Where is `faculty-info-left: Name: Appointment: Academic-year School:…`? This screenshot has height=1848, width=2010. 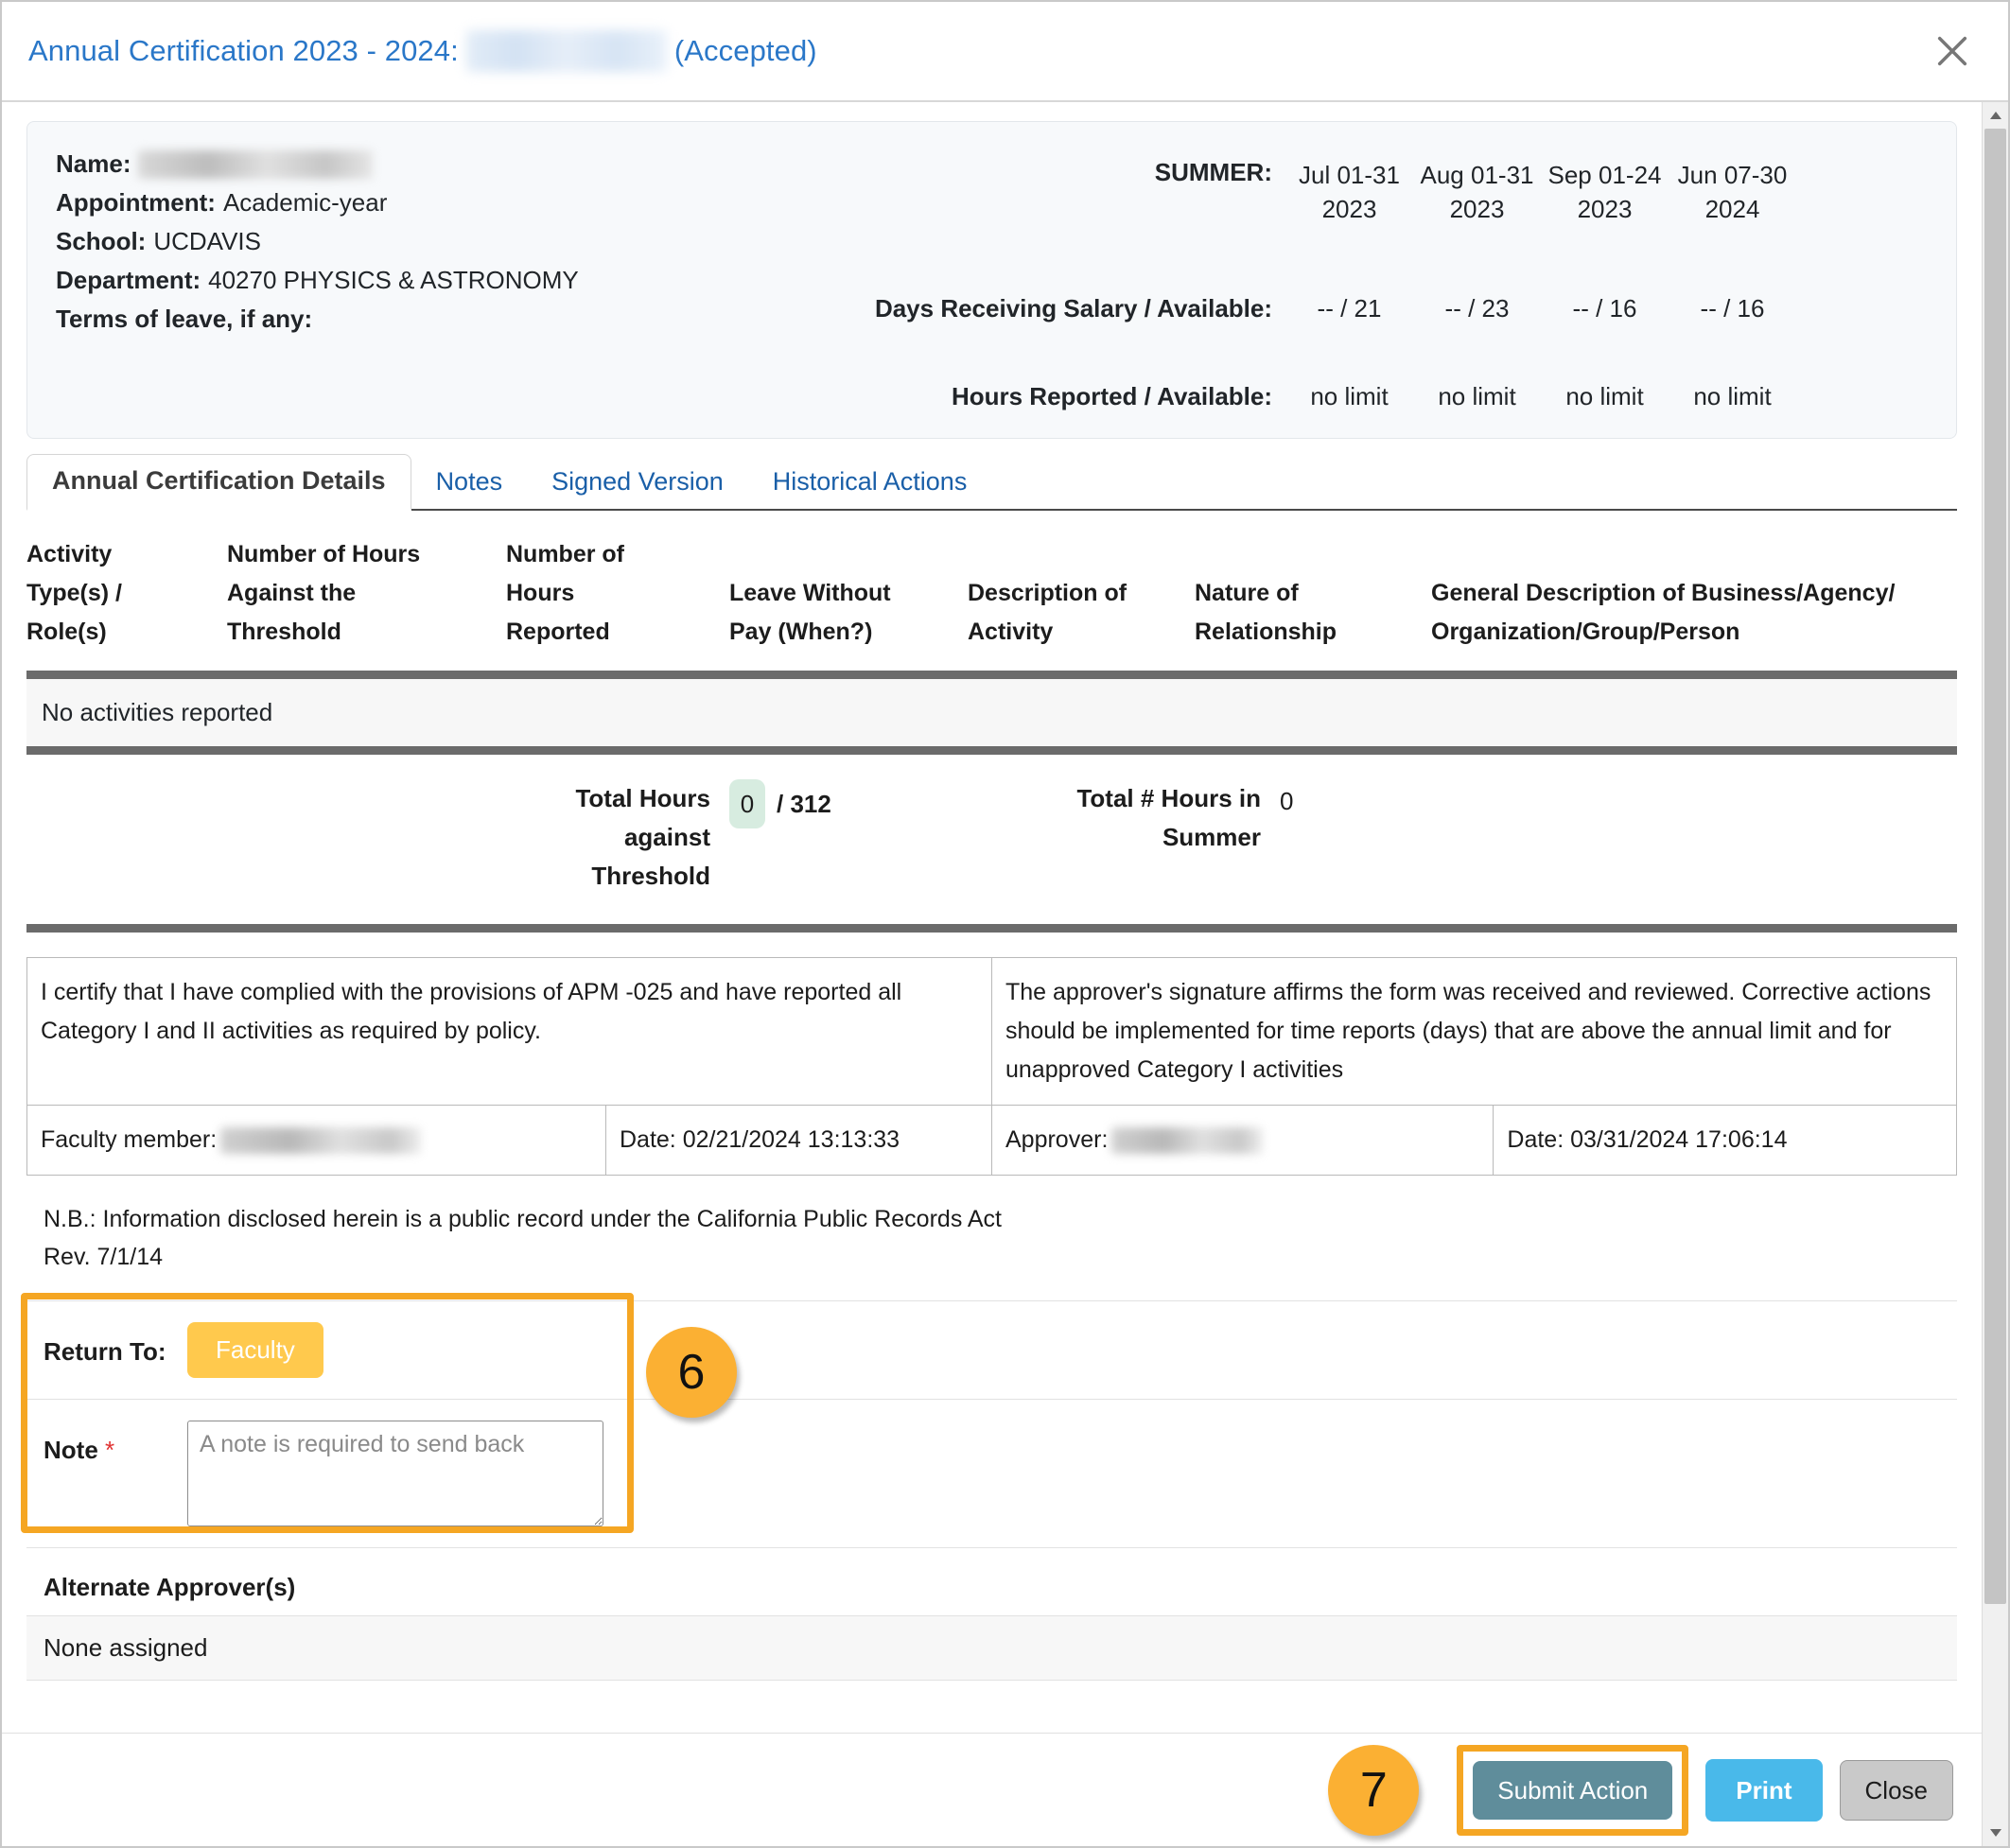
faculty-info-left: Name: Appointment: Academic-year School:… is located at coordinates (448, 278).